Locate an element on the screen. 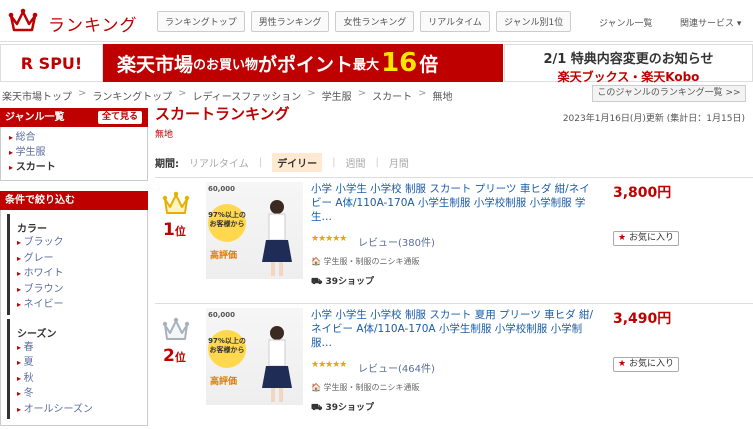  season-option: 冬 is located at coordinates (77, 394).